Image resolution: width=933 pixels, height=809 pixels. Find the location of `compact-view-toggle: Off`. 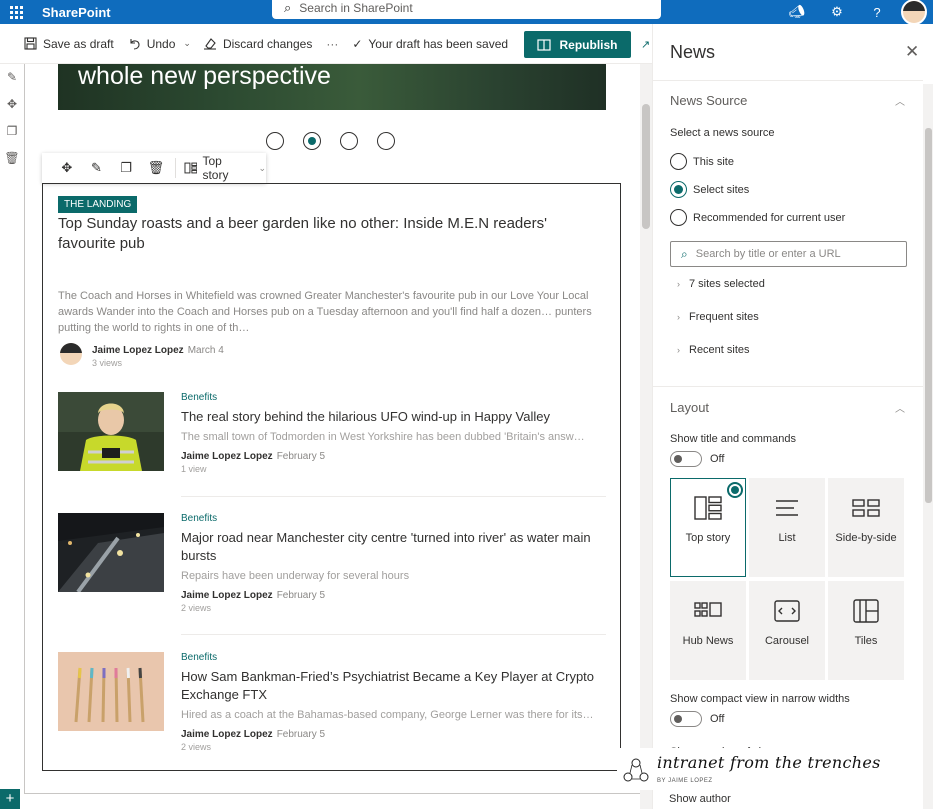

compact-view-toggle: Off is located at coordinates (697, 719).